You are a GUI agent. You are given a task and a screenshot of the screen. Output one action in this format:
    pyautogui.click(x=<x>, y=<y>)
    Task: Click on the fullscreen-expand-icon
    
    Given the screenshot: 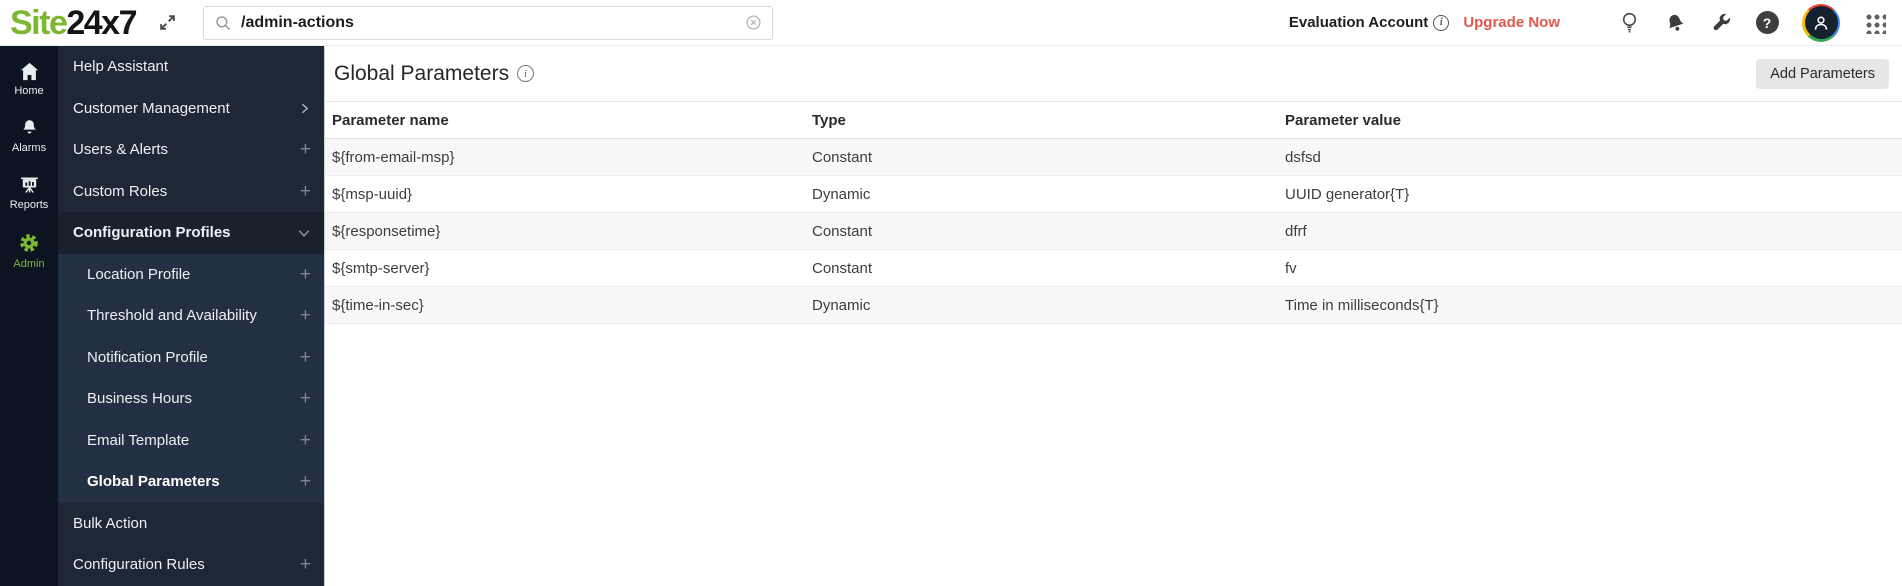 What is the action you would take?
    pyautogui.click(x=167, y=22)
    